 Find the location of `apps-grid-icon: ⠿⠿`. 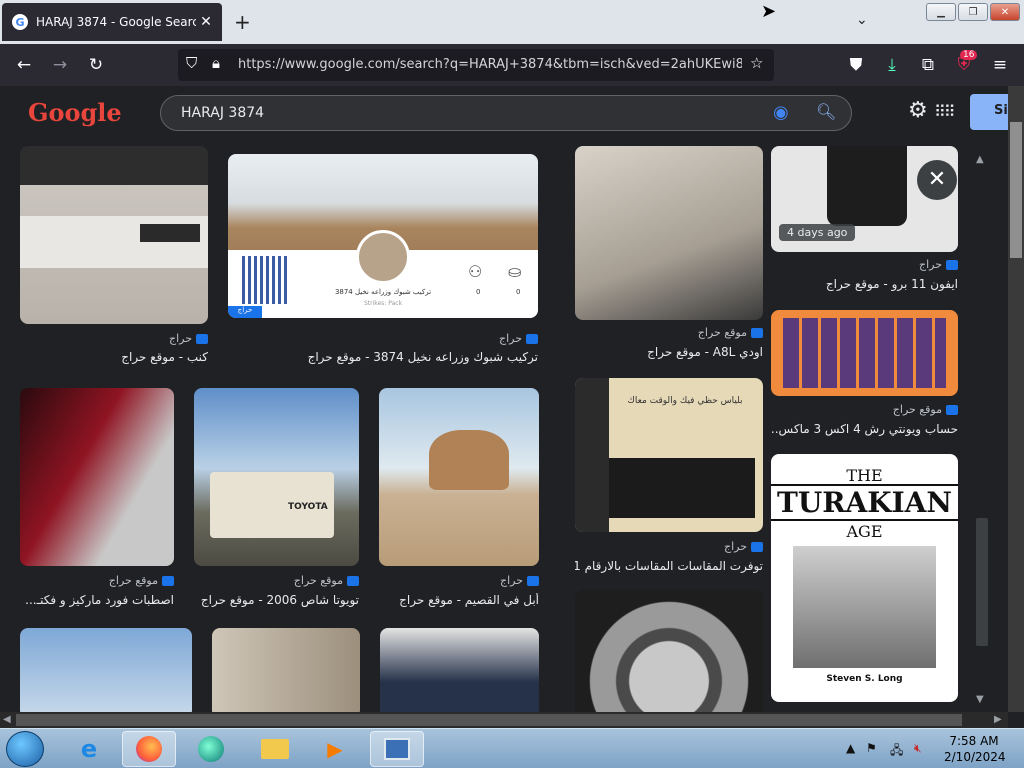

apps-grid-icon: ⠿⠿ is located at coordinates (944, 111).